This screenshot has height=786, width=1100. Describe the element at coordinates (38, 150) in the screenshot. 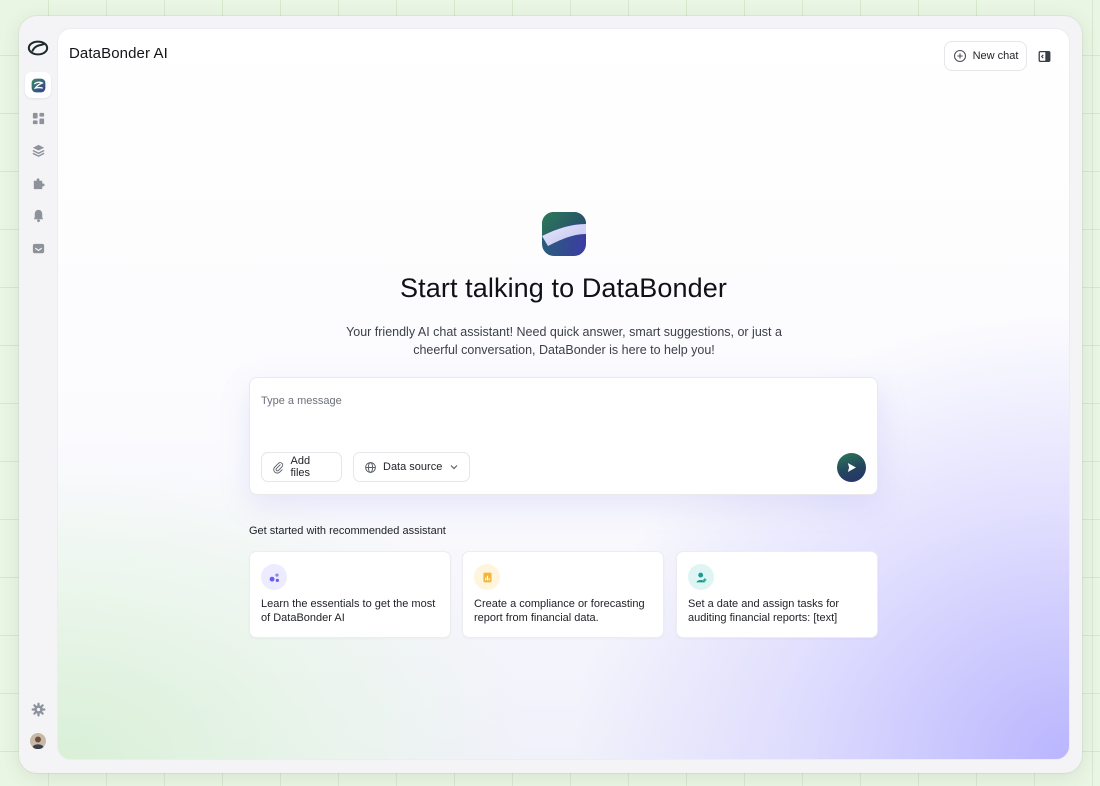

I see `layers-icon` at that location.